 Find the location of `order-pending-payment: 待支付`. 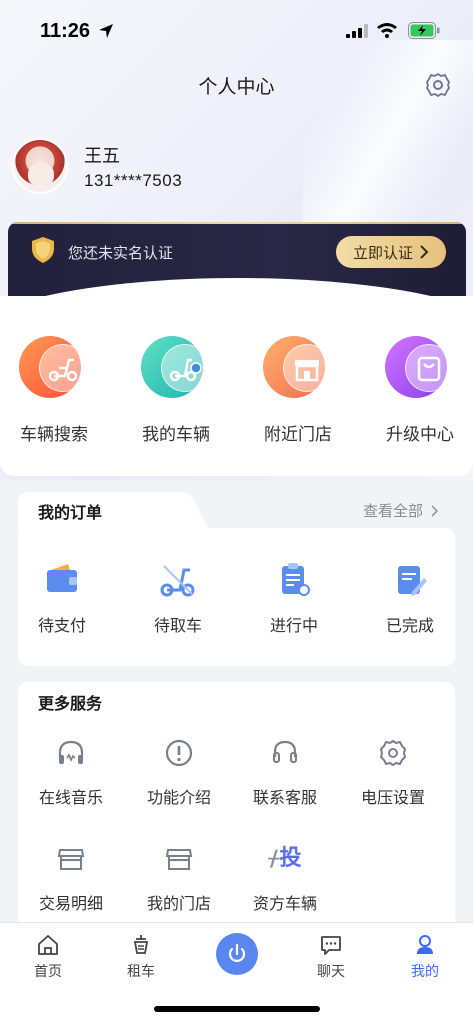

order-pending-payment: 待支付 is located at coordinates (62, 598).